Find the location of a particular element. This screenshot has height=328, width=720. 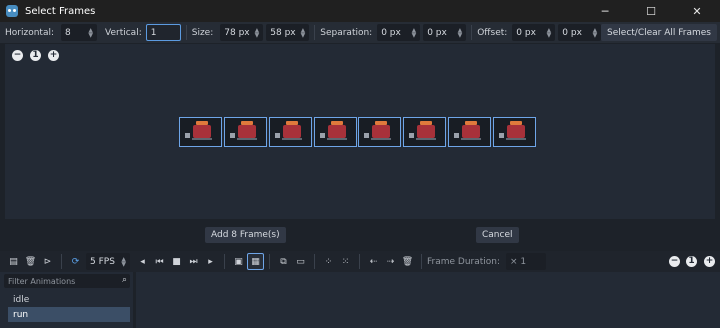

cancel-button: Cancel is located at coordinates (497, 235).